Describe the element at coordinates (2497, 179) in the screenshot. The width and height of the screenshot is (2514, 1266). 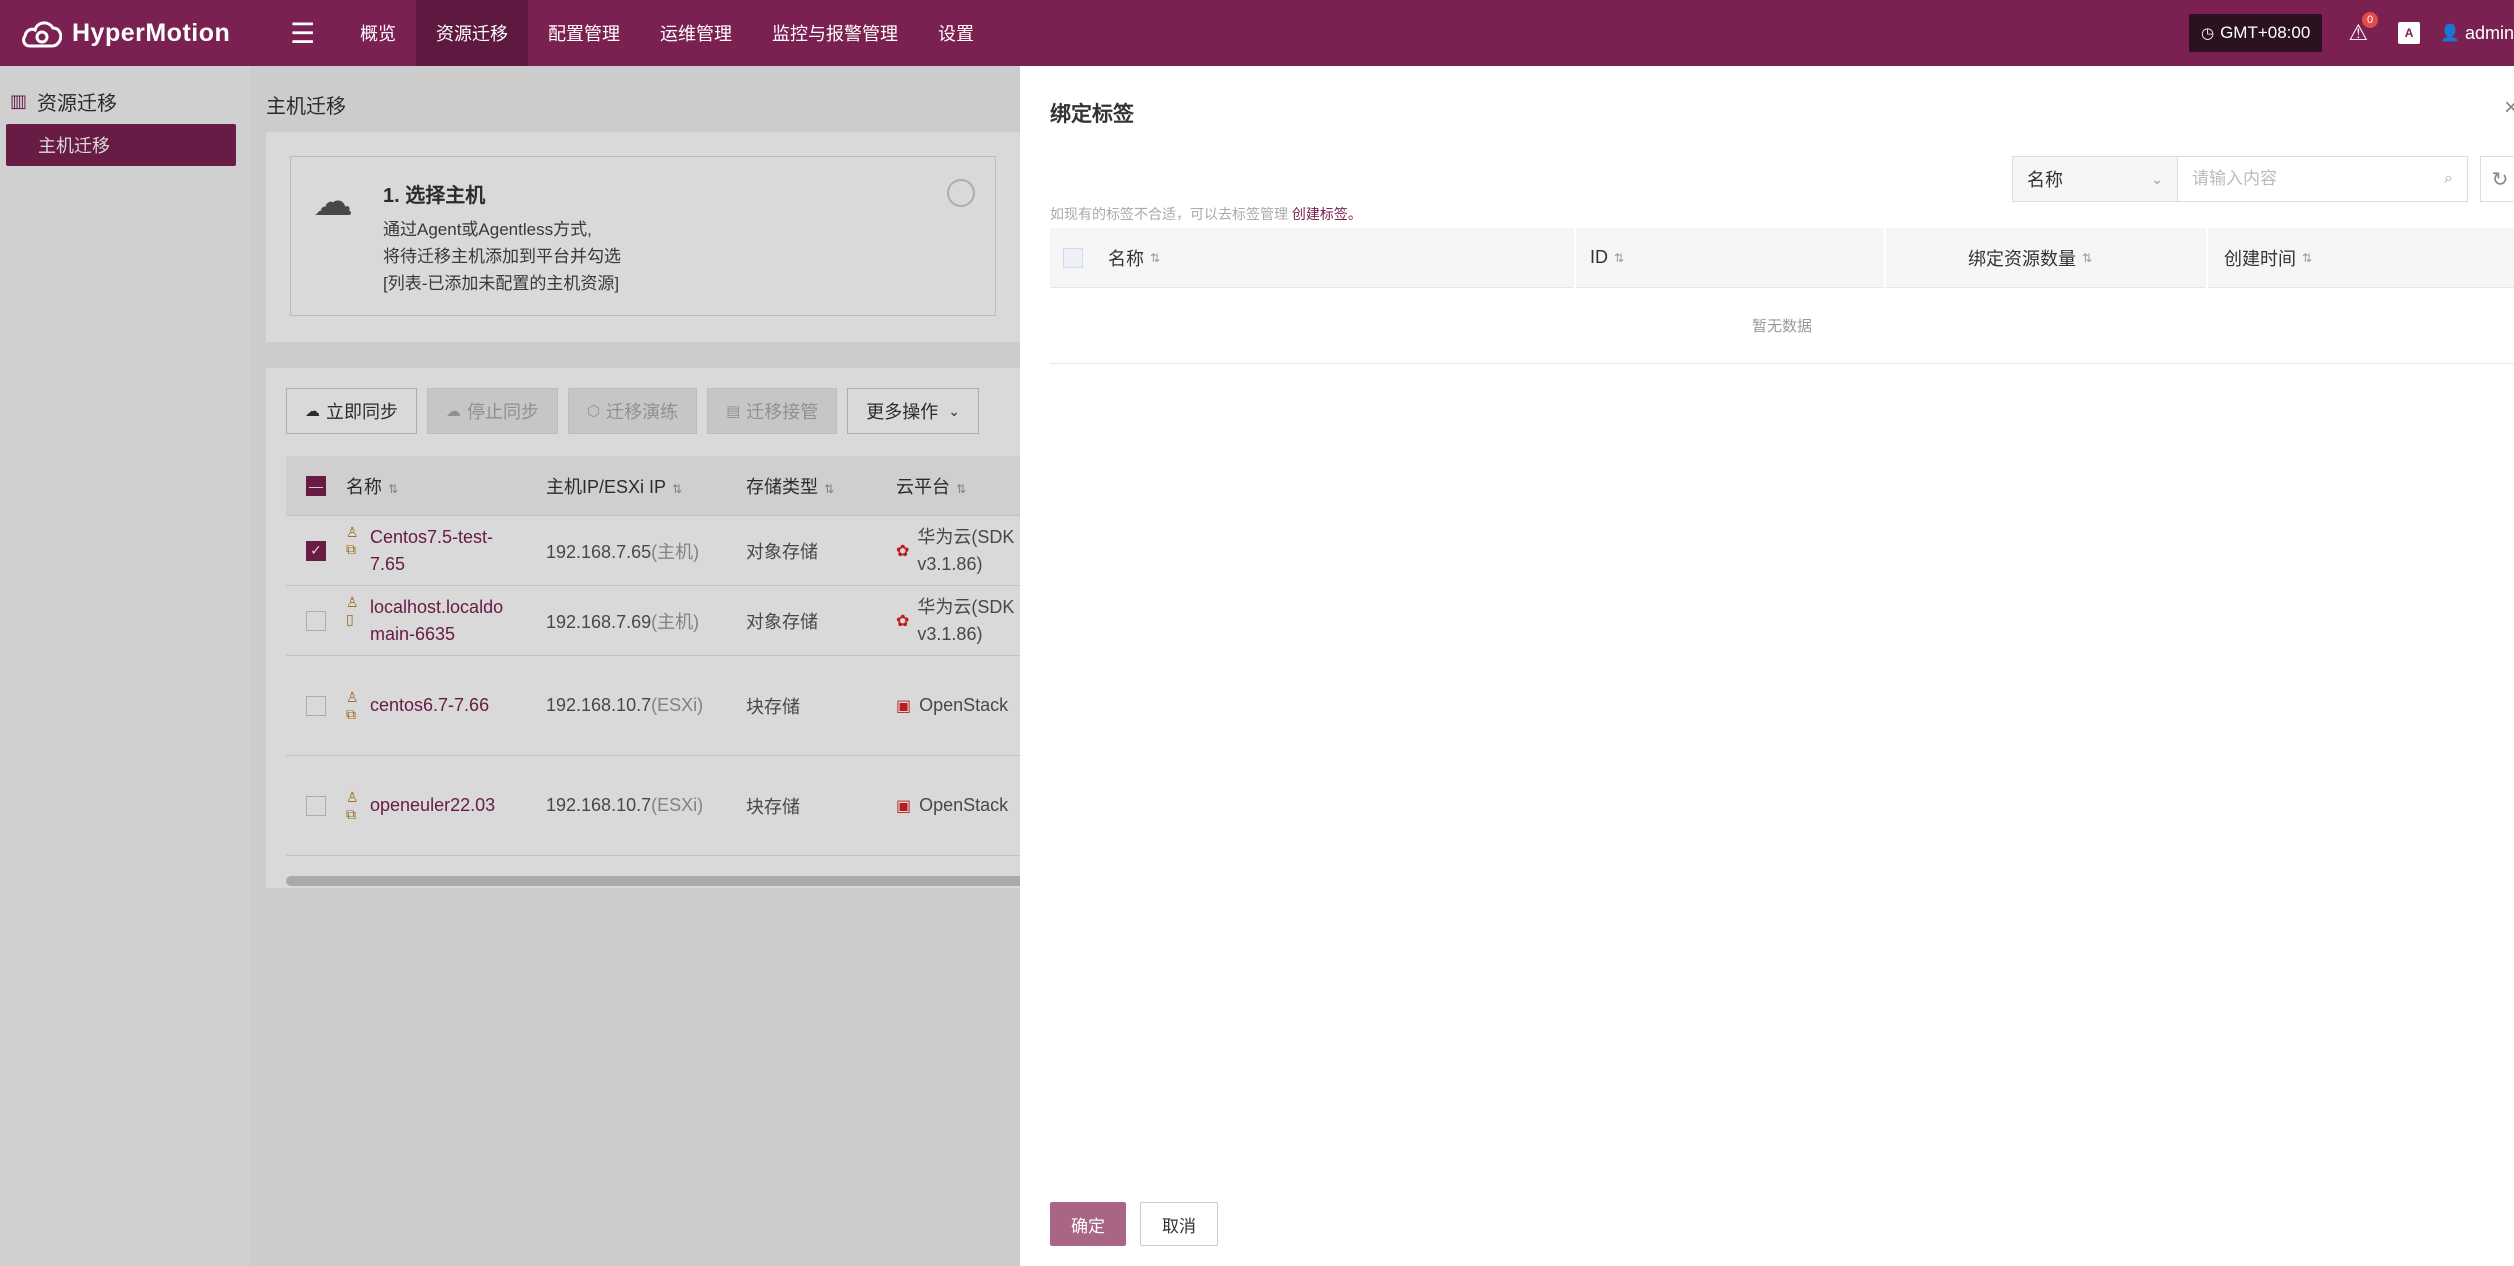
I see `refresh-icon: ↻` at that location.